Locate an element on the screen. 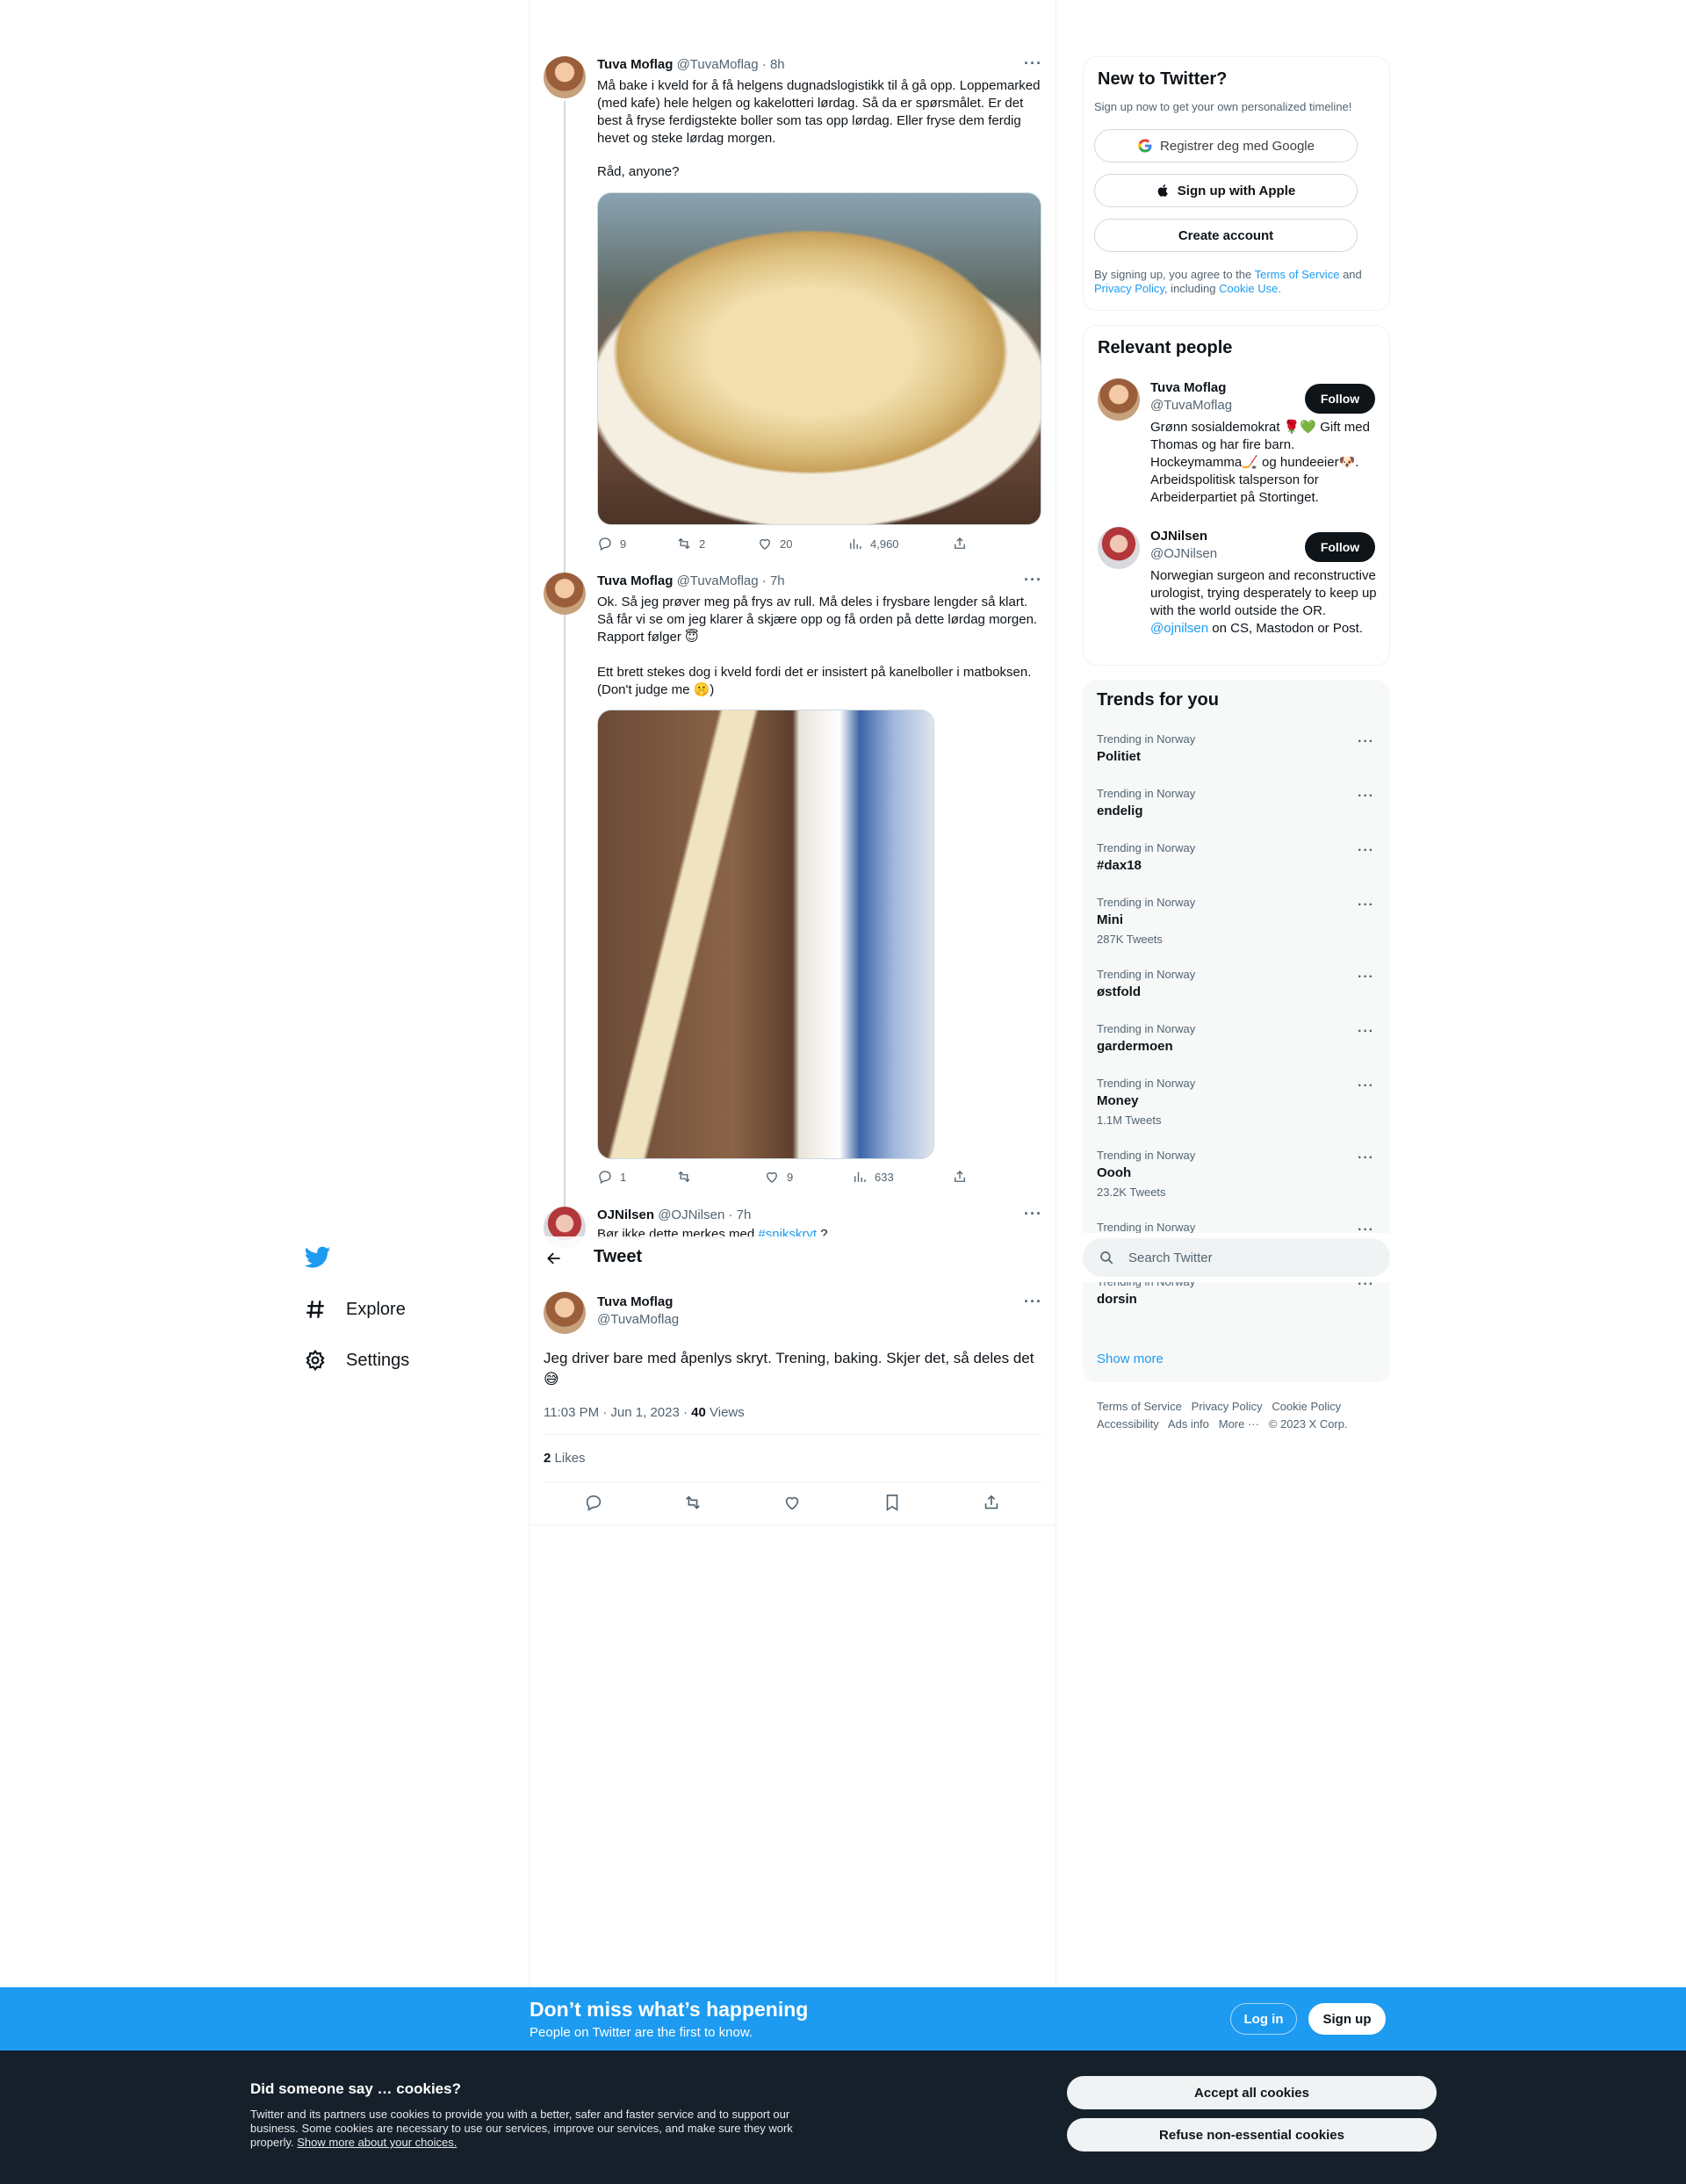  author-handle: @OJNilsen is located at coordinates (691, 1214).